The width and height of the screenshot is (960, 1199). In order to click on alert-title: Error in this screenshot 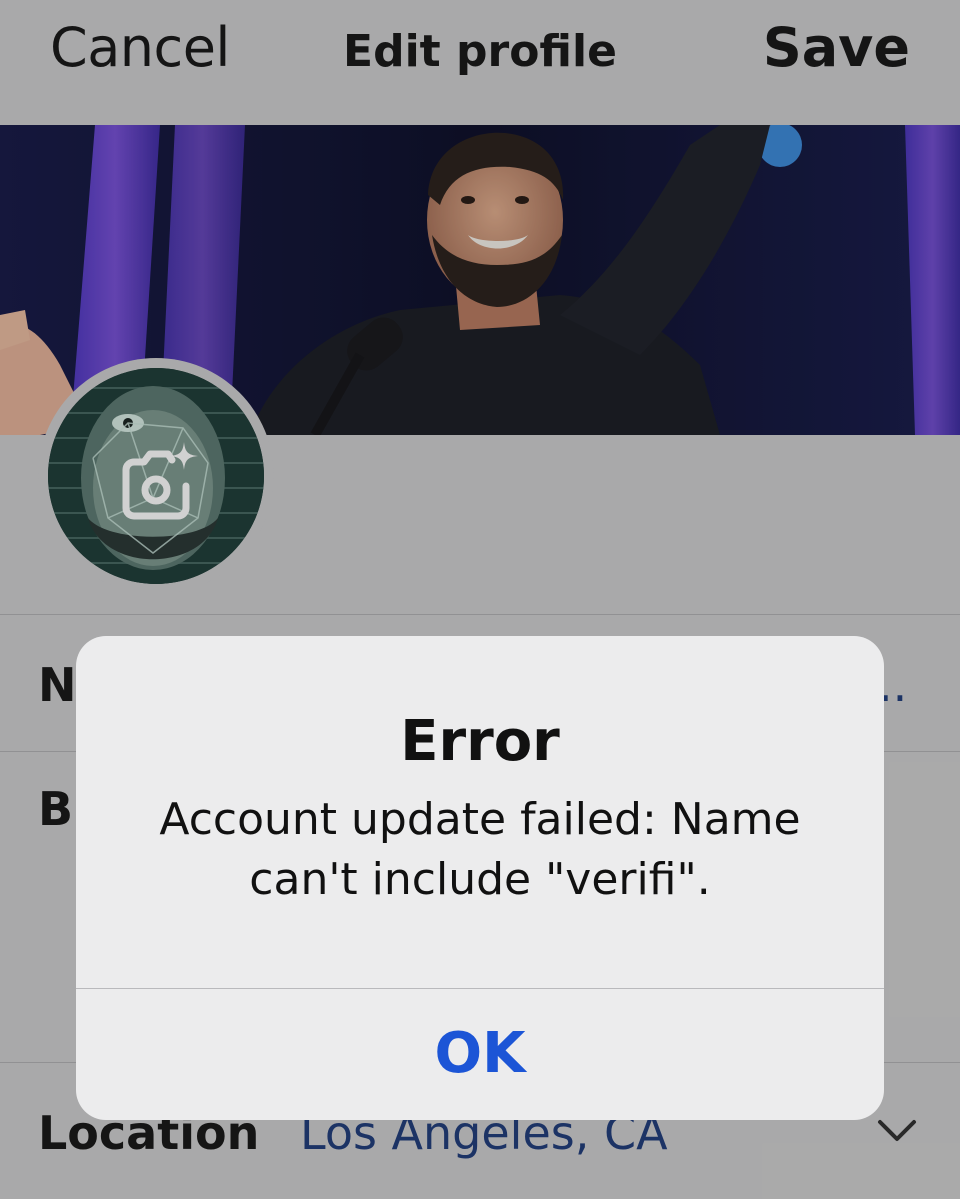, I will do `click(480, 741)`.